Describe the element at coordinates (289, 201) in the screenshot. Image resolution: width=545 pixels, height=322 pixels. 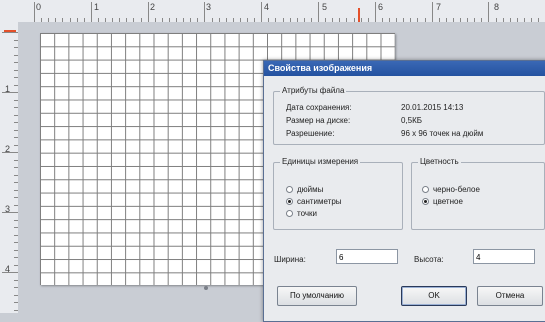
I see `radio-centimeters` at that location.